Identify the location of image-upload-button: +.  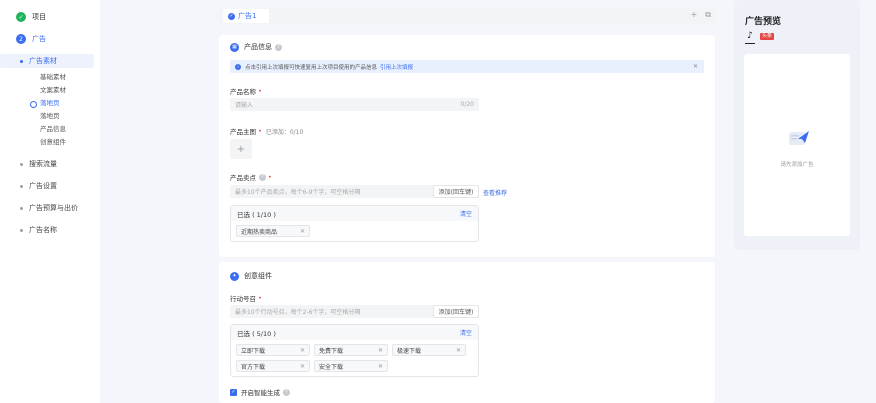
(241, 149).